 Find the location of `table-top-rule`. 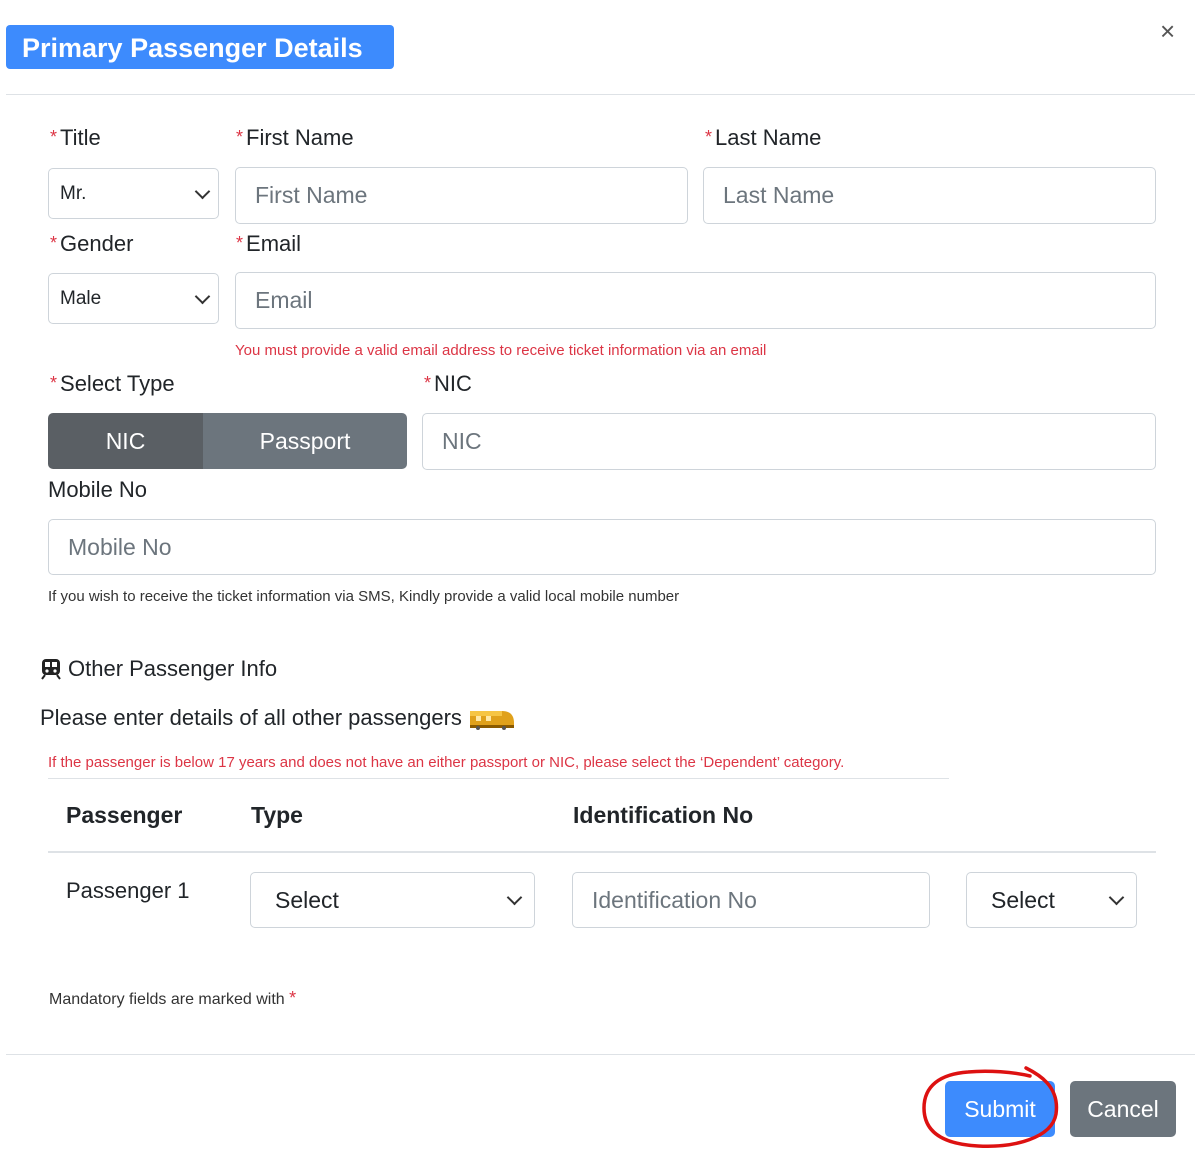

table-top-rule is located at coordinates (498, 778).